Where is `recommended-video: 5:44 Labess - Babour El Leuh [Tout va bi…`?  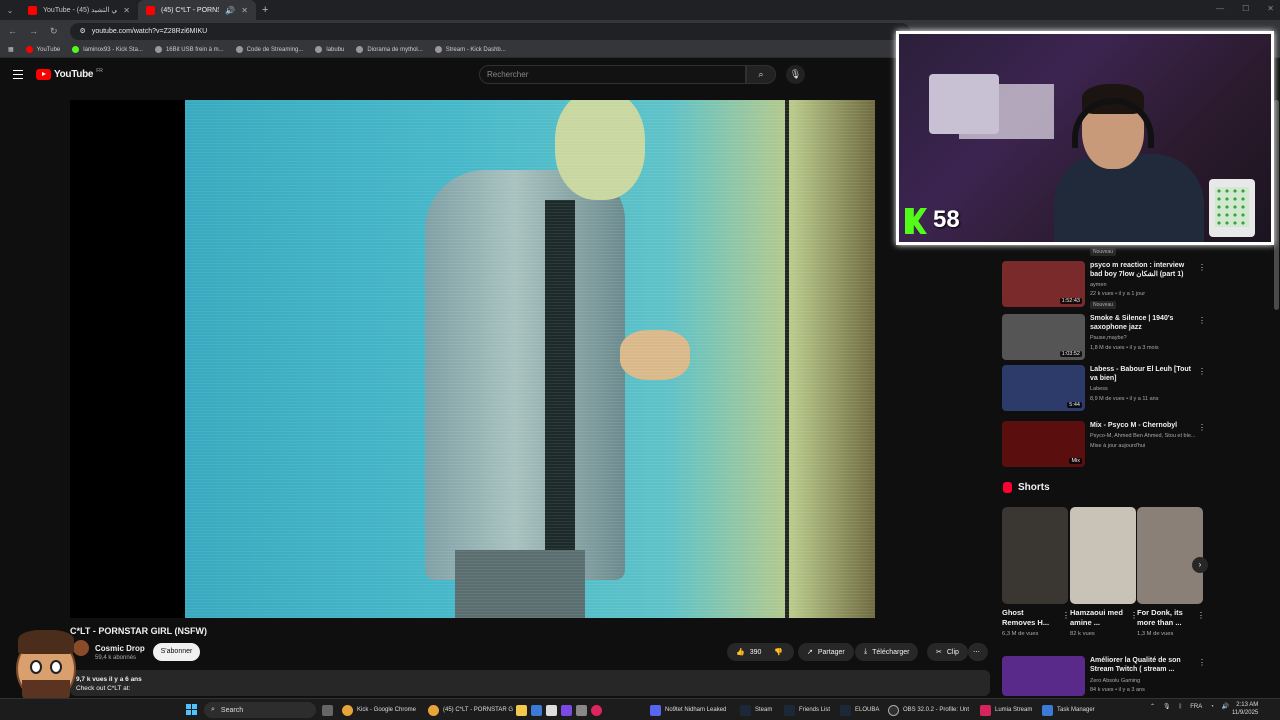
recommended-video: 5:44 Labess - Babour El Leuh [Tout va bi… is located at coordinates (1104, 388).